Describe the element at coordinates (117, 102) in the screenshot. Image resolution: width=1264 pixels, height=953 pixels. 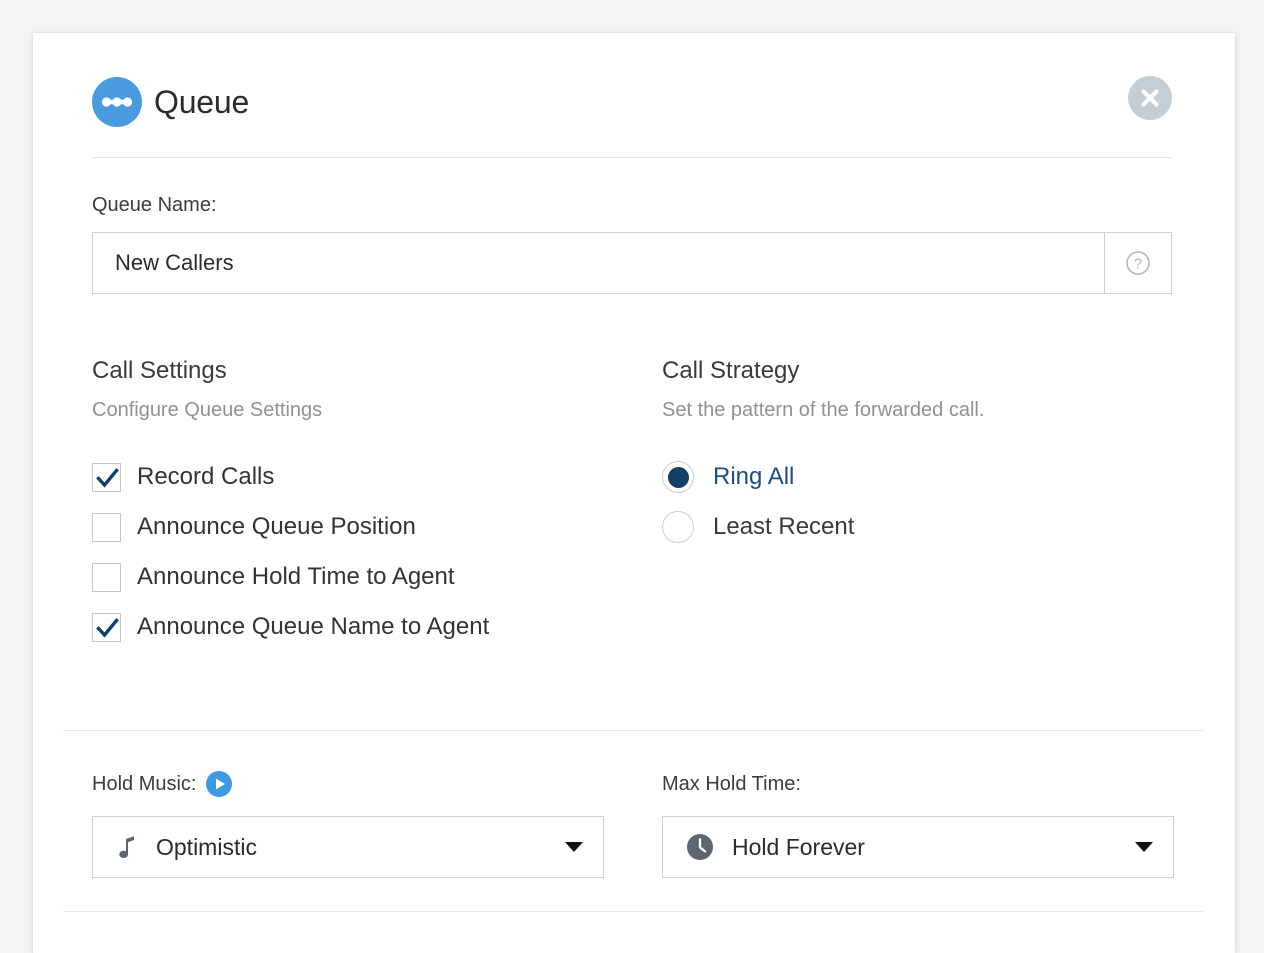
I see `queue-icon` at that location.